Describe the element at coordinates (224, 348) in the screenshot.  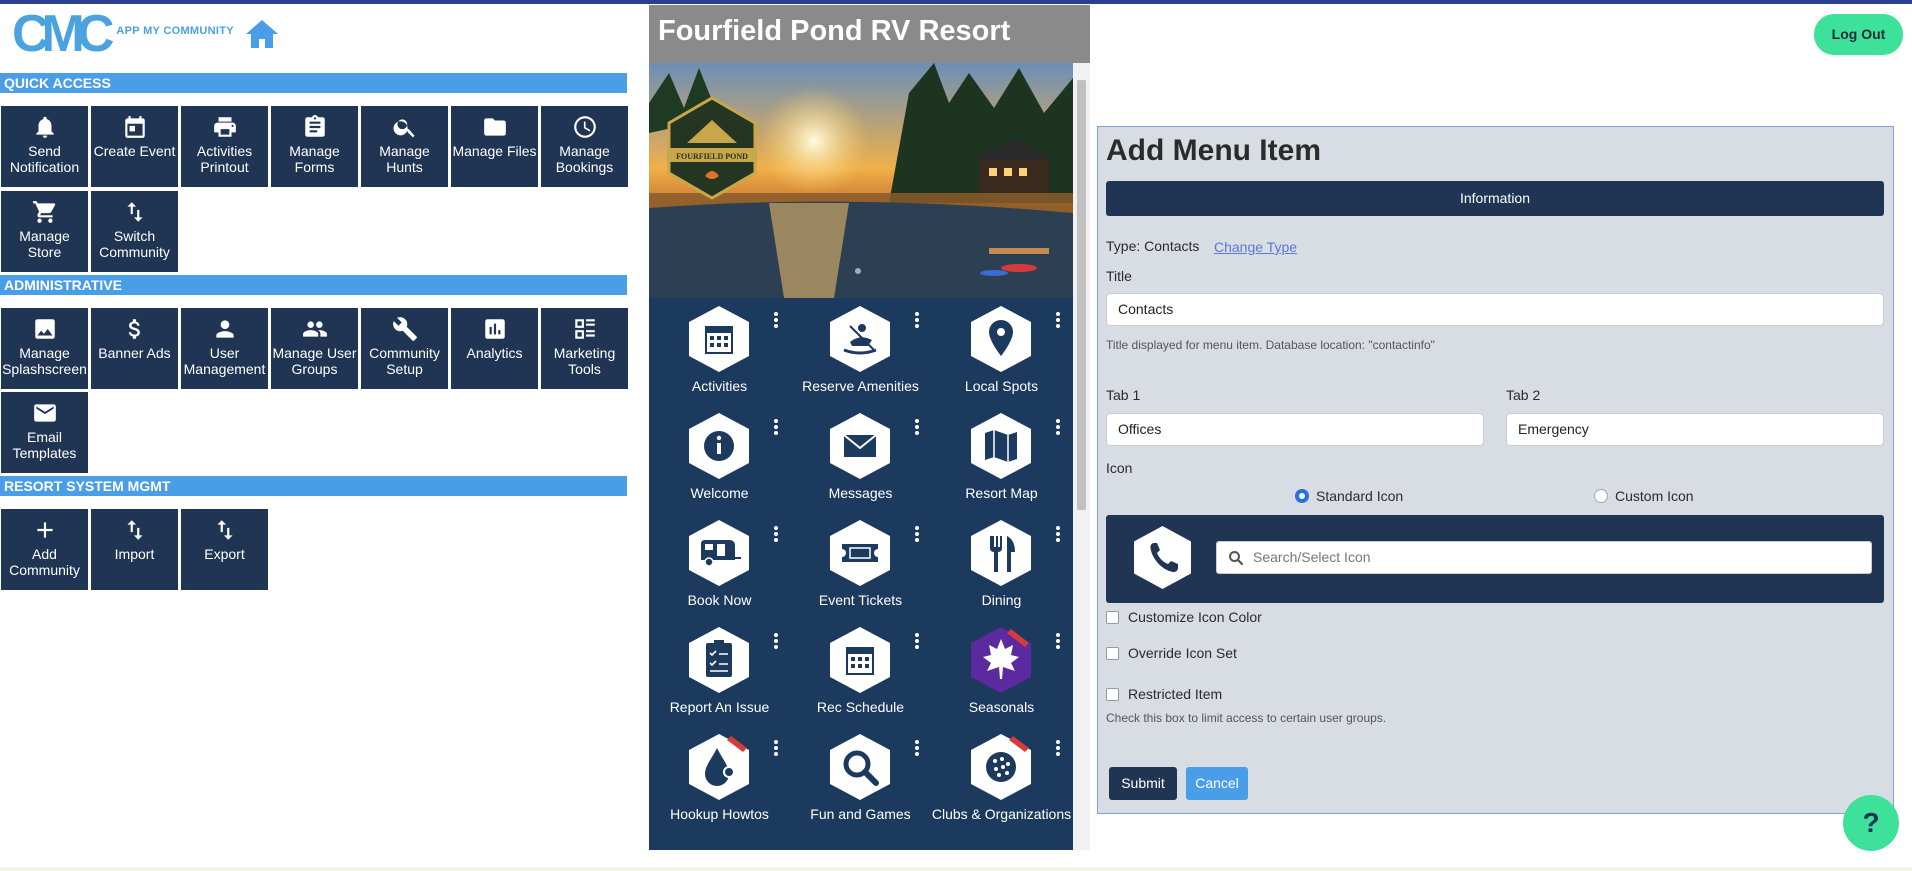
I see `user-management-button: User Management` at that location.